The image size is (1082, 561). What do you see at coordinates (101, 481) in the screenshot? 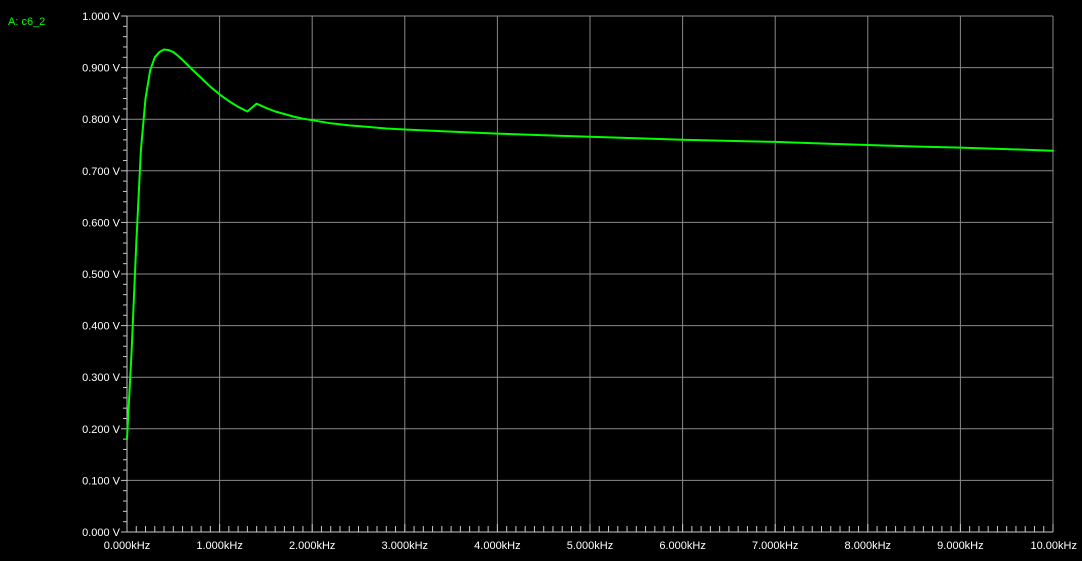
I see `y-tick-label: 0.100 V` at bounding box center [101, 481].